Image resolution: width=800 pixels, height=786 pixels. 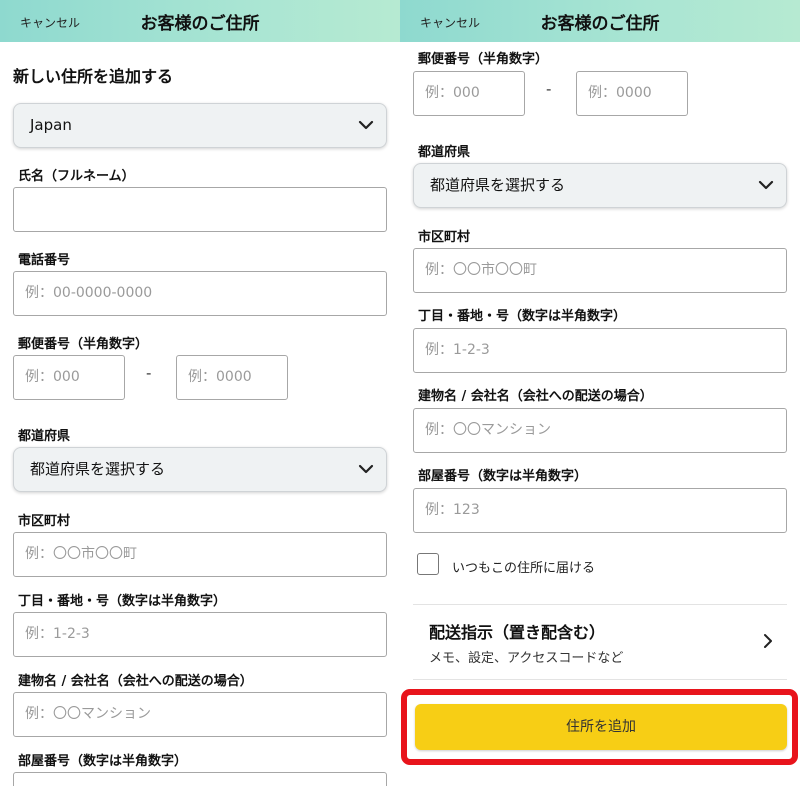 I want to click on name-label: 氏名（フルネーム）, so click(x=76, y=176).